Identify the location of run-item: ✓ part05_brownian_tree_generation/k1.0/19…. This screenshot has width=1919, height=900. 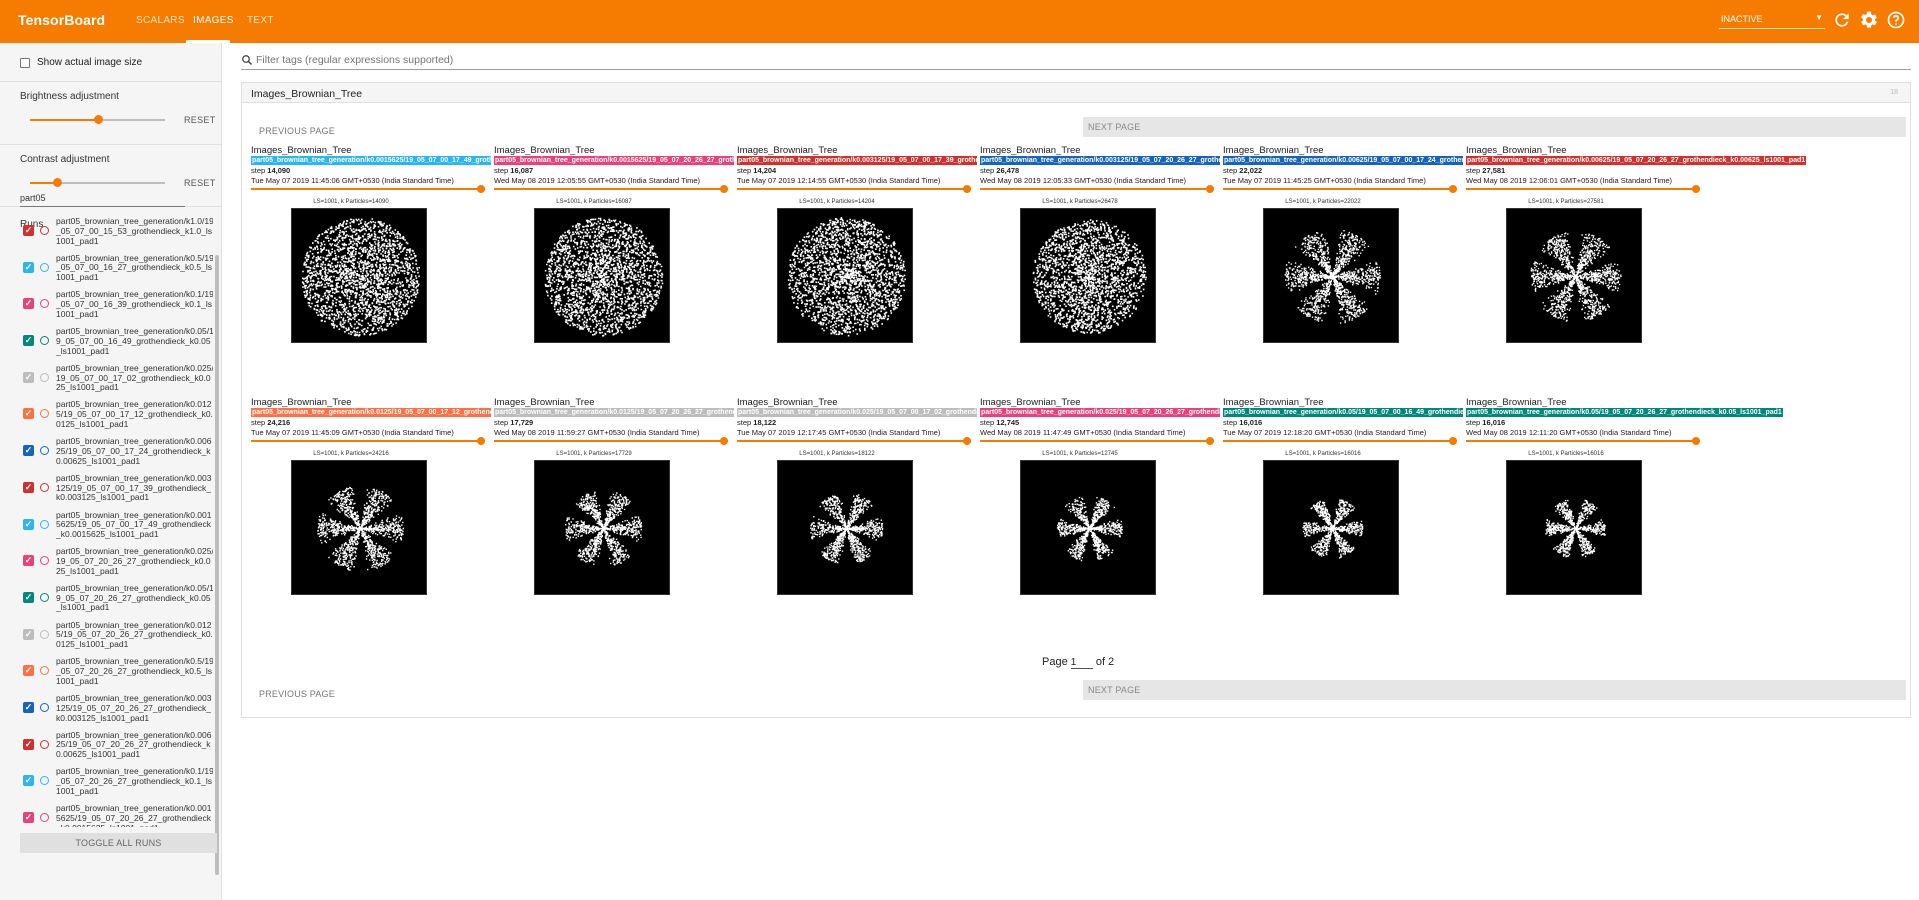
(115, 233).